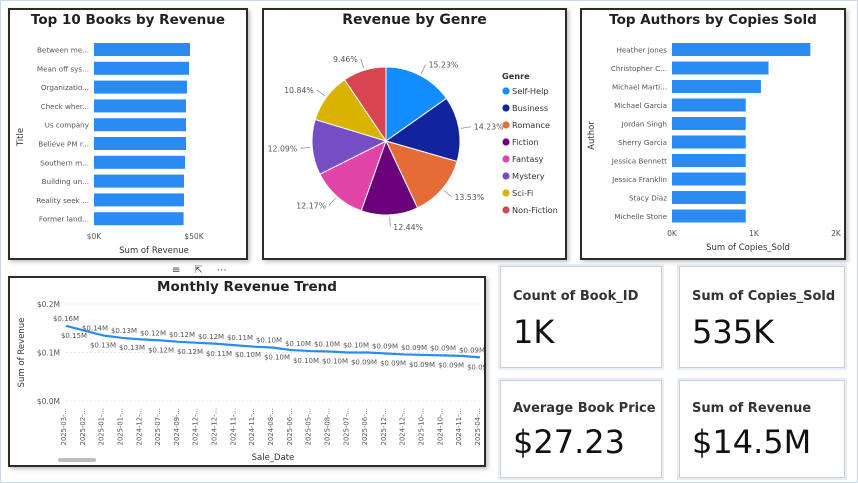 The image size is (858, 483). Describe the element at coordinates (639, 179) in the screenshot. I see `category-label: Jessica Franklin` at that location.